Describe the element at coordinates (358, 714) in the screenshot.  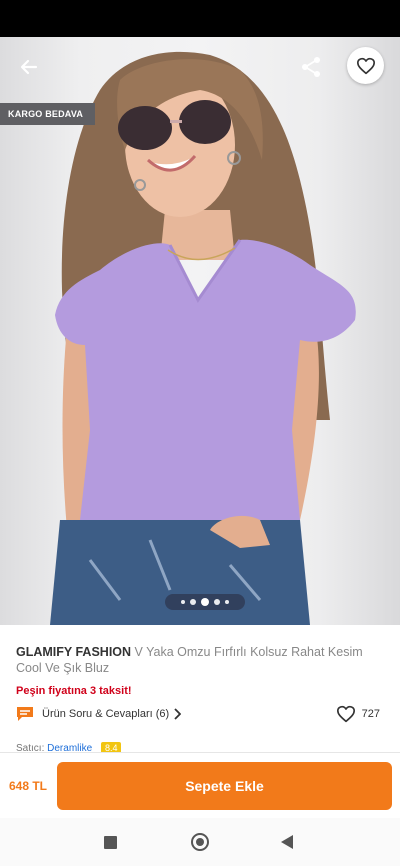
I see `favorite-count: 727` at that location.